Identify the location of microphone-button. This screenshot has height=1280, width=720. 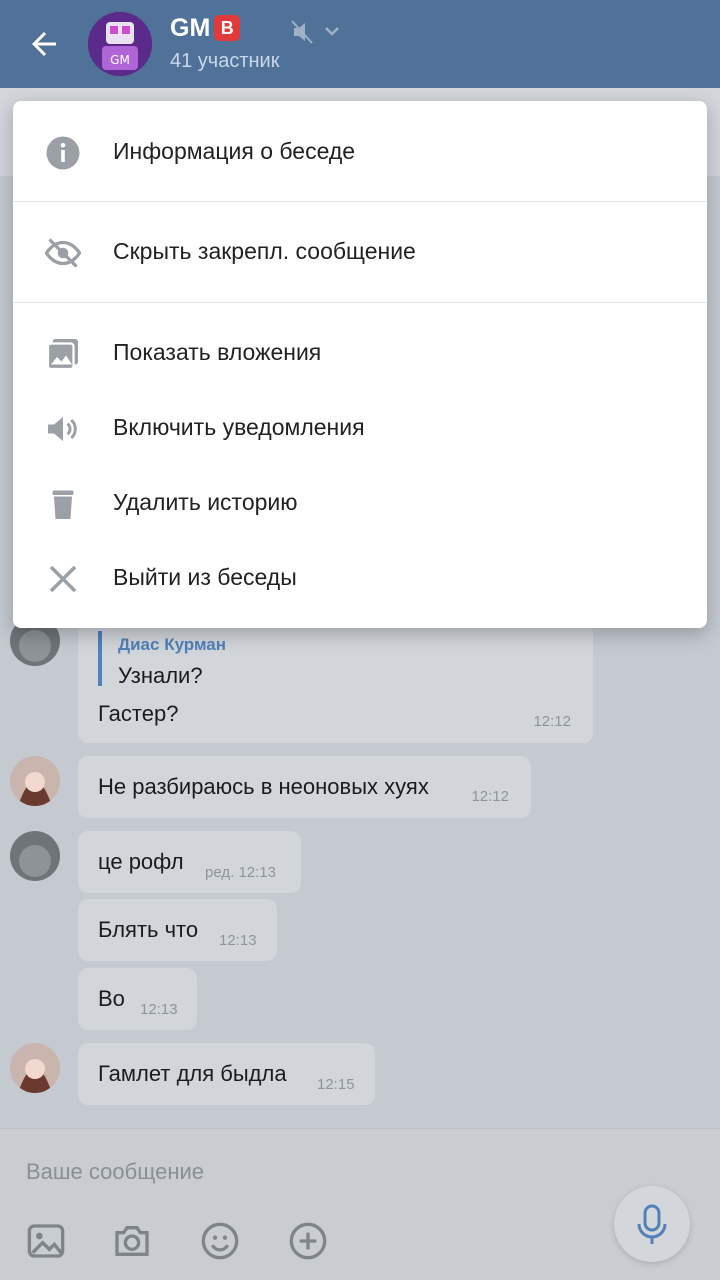
(652, 1224).